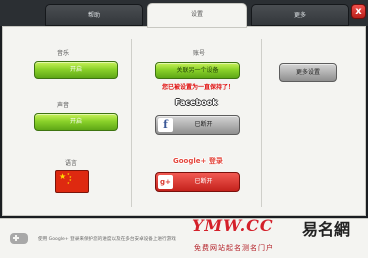 This screenshot has height=258, width=368. I want to click on flag-small-star-icon: ★, so click(68, 183).